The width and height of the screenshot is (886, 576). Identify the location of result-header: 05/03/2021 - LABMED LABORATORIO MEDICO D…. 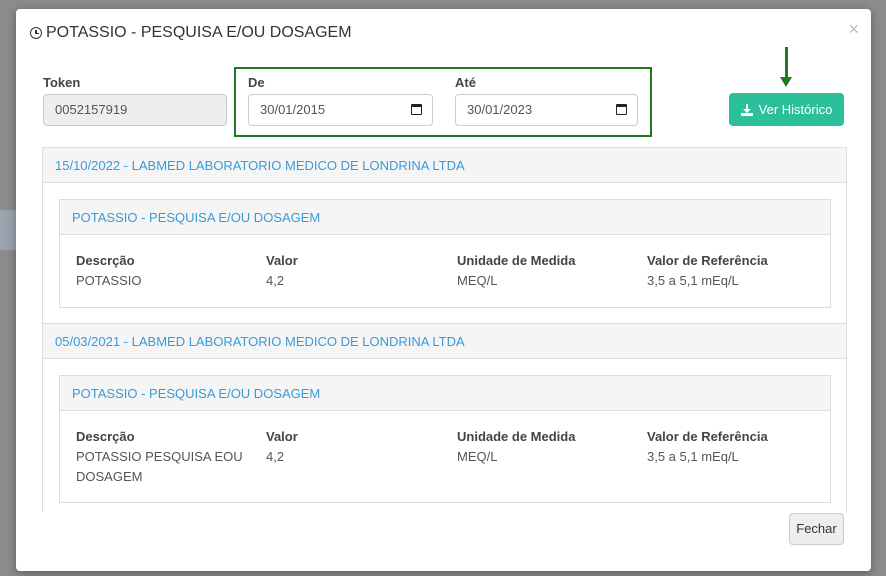
(444, 341).